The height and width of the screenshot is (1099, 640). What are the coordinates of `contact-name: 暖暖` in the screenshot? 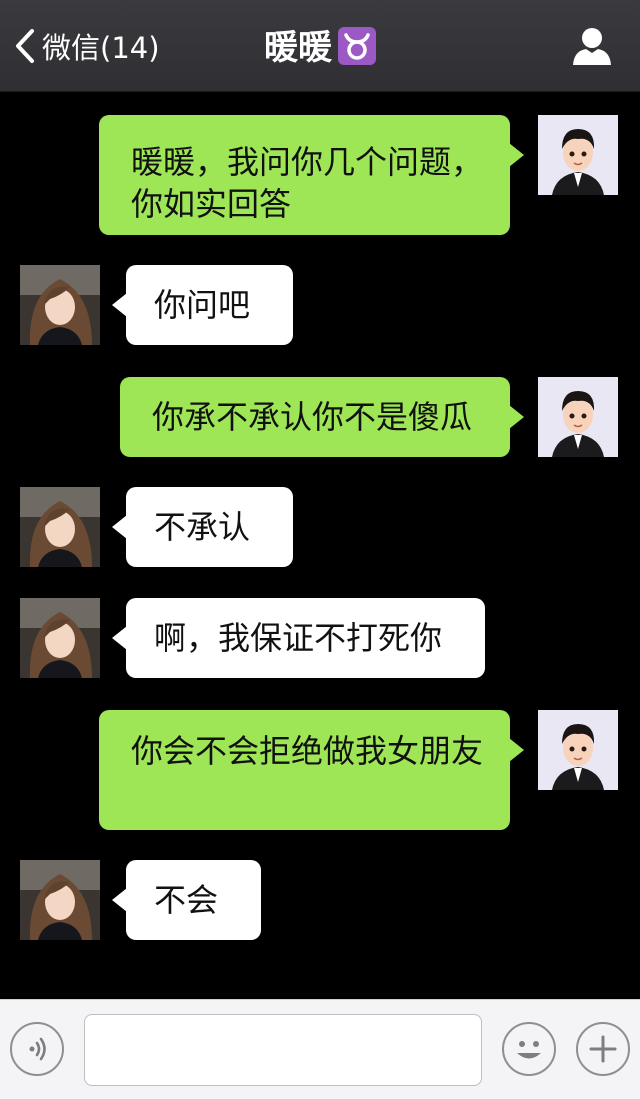 It's located at (298, 48).